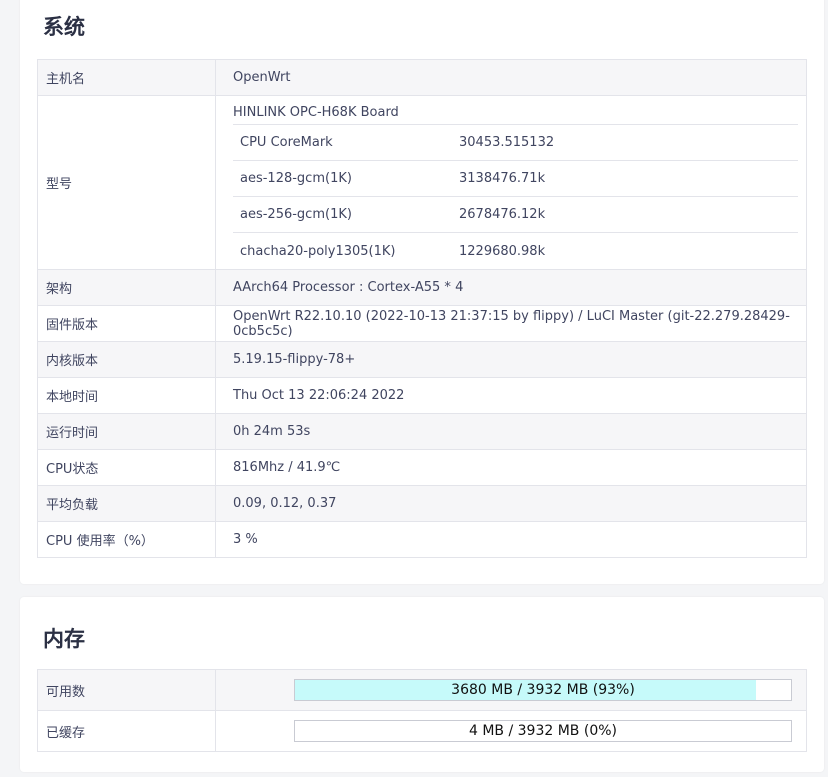 This screenshot has width=828, height=777. I want to click on benchmark-name: aes-128-gcm(1K), so click(346, 178).